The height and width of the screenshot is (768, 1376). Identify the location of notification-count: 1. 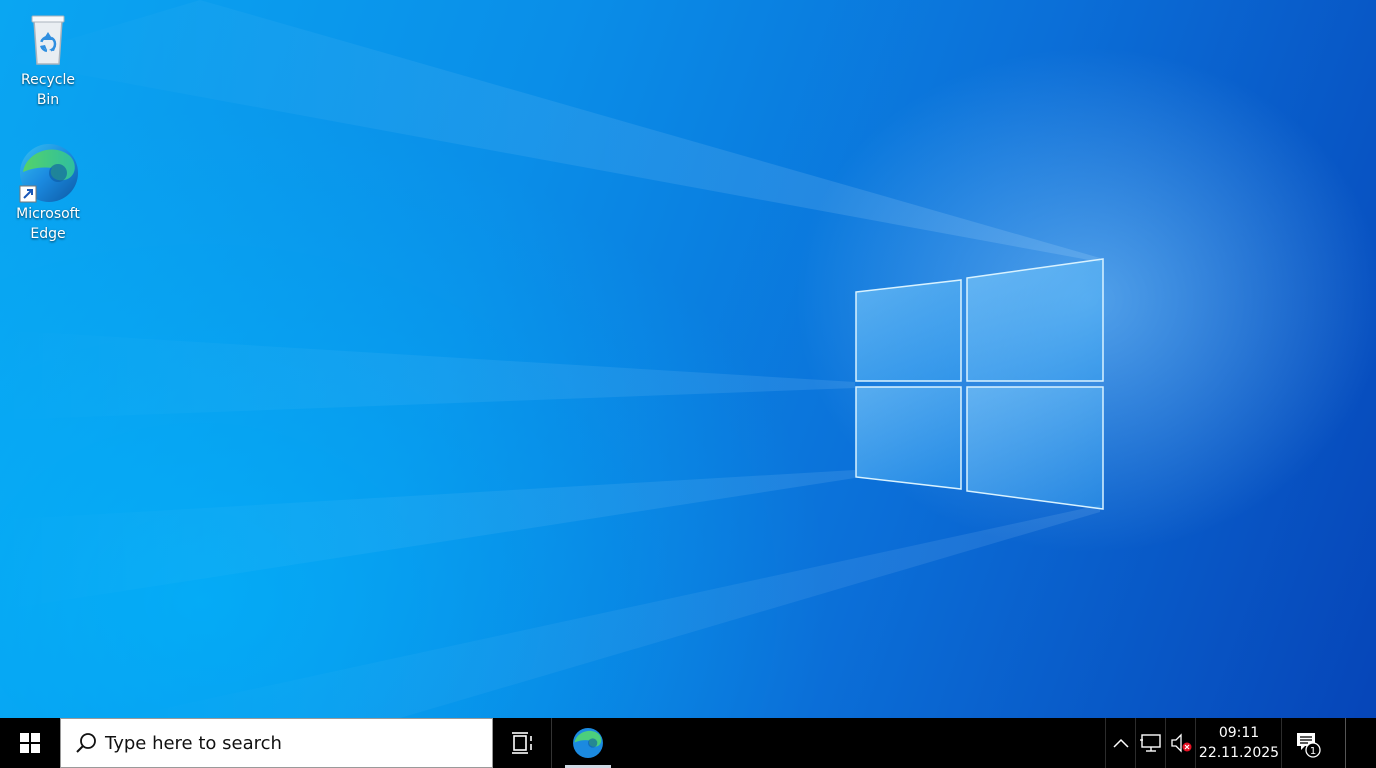
(1313, 751).